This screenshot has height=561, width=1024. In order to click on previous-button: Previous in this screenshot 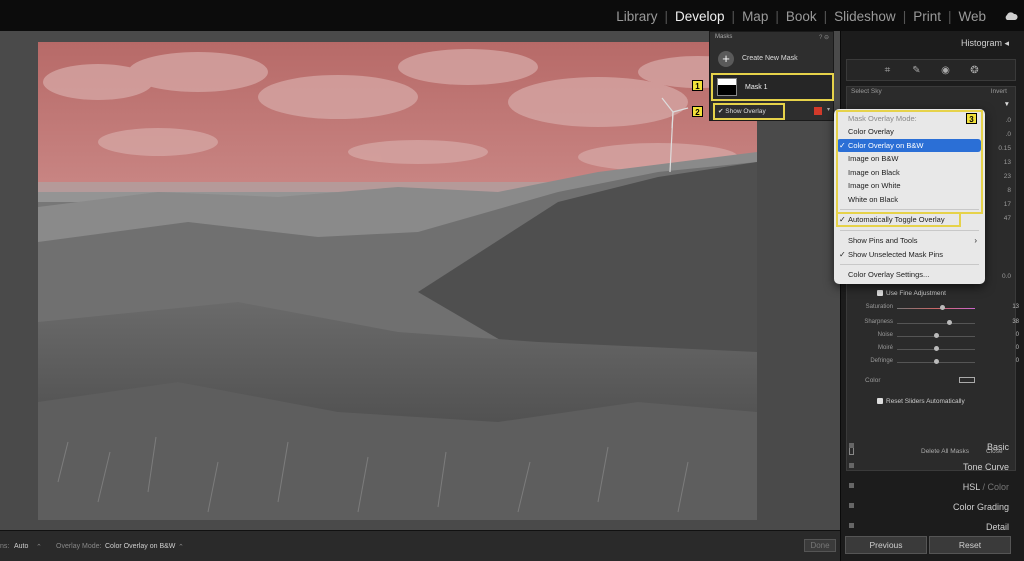, I will do `click(886, 545)`.